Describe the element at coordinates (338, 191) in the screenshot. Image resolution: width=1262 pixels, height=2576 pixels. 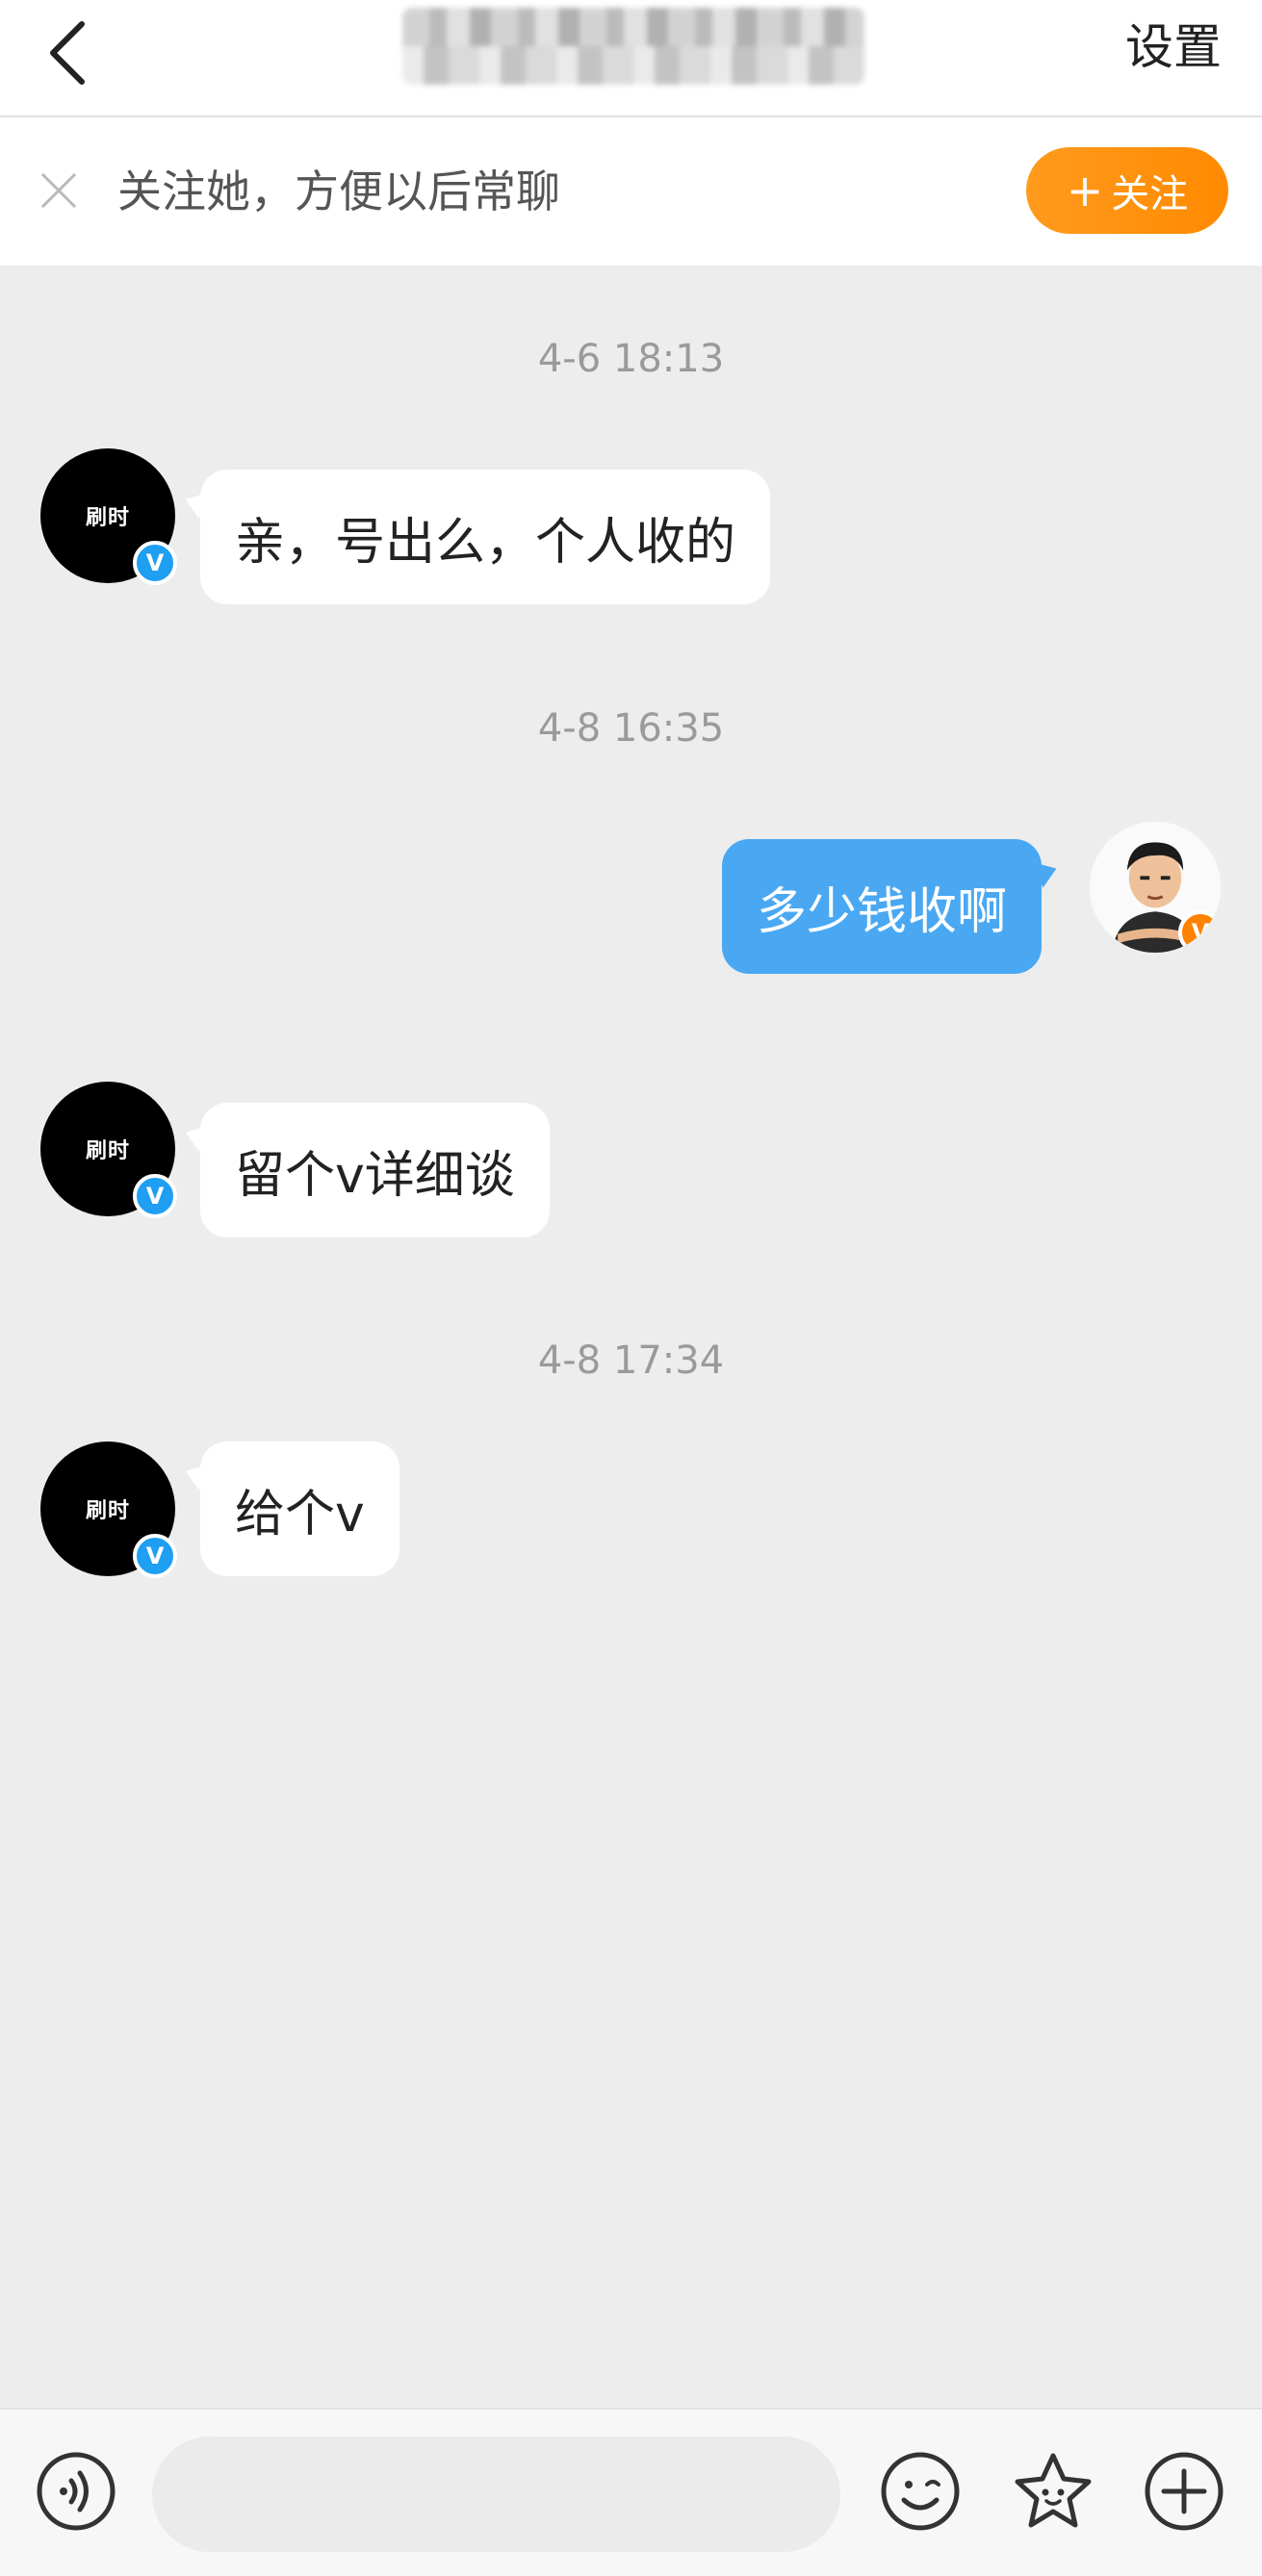
I see `follow-prompt-text: 关注她，方便以后常聊` at that location.